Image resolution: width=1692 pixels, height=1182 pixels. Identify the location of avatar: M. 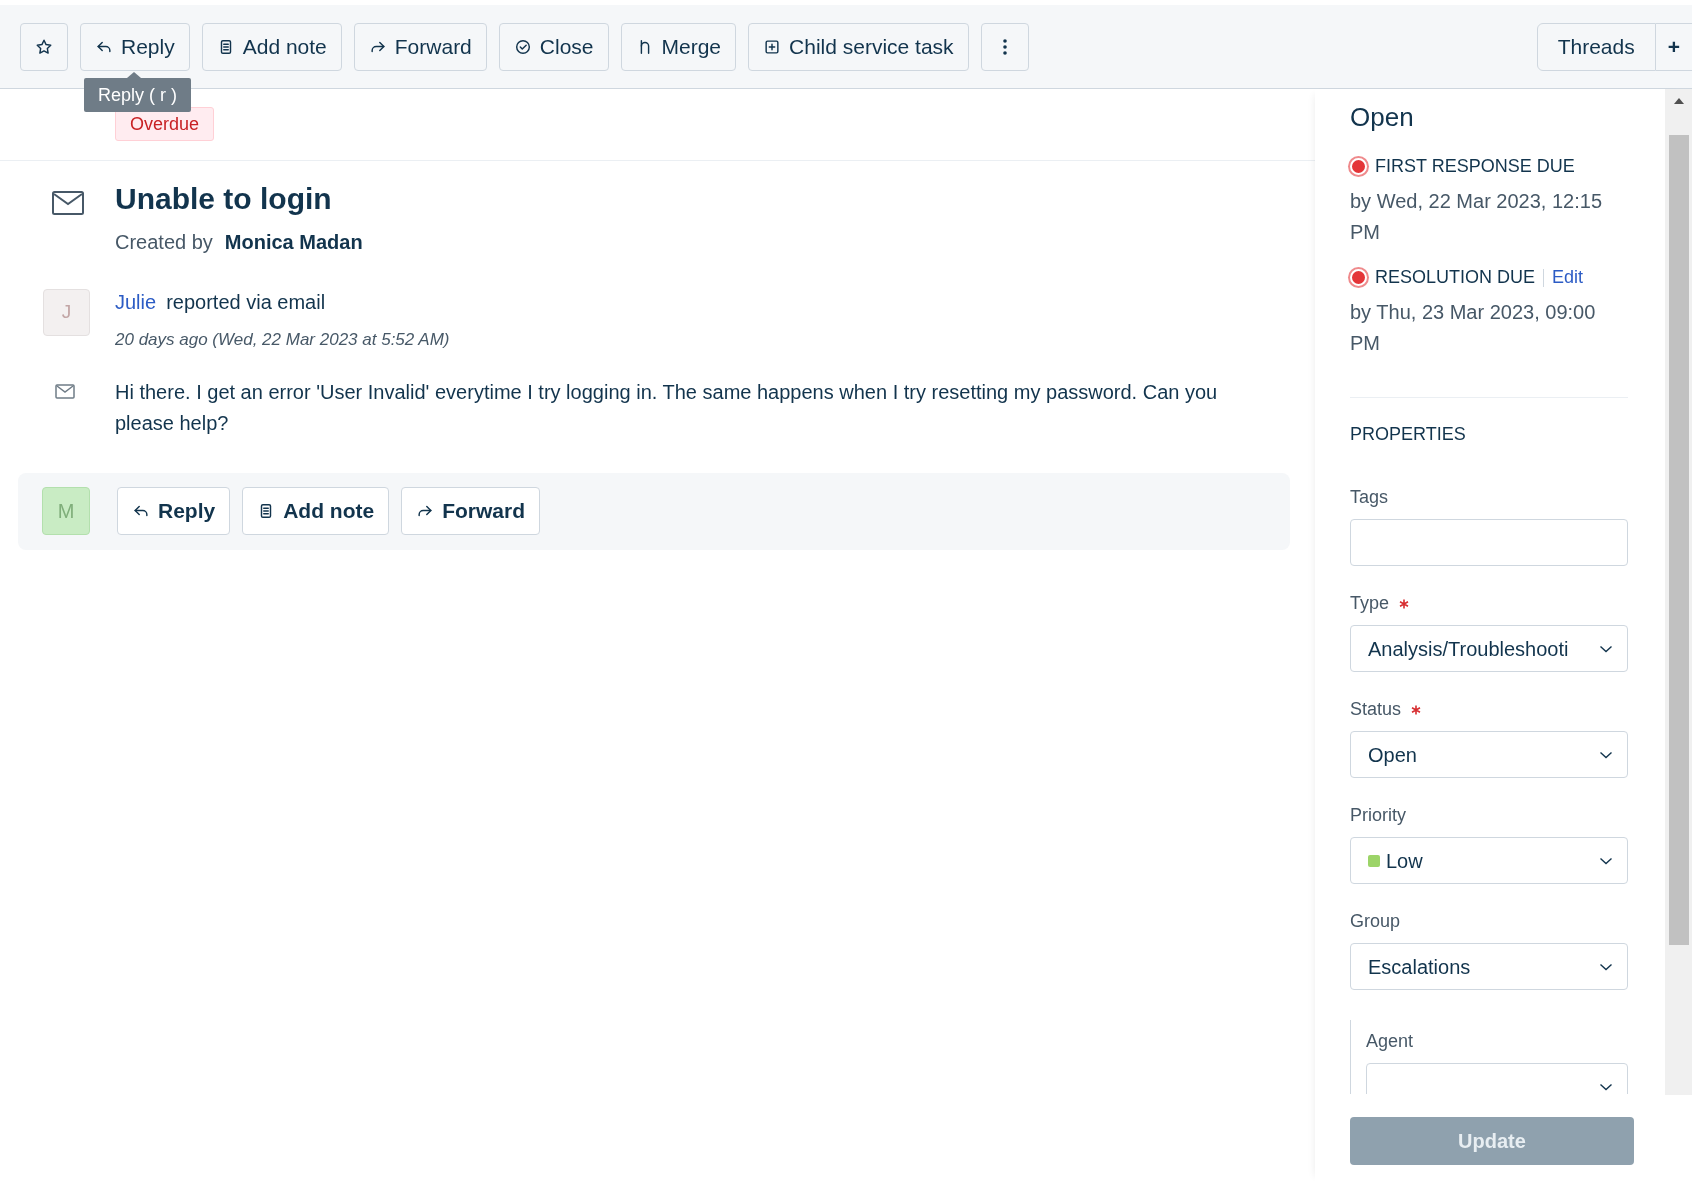
(66, 511).